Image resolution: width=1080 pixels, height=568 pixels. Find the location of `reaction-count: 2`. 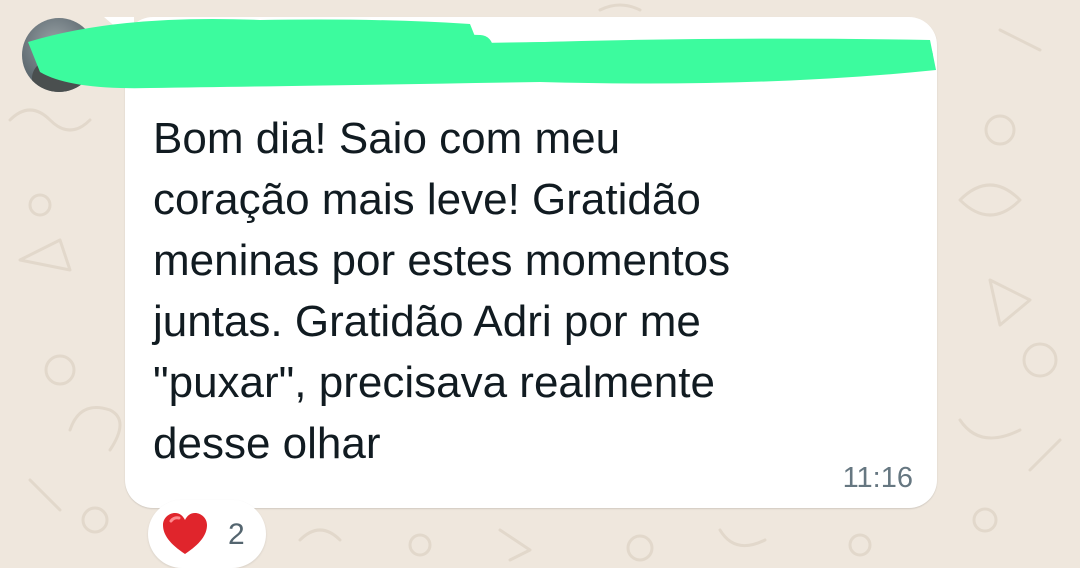

reaction-count: 2 is located at coordinates (236, 534).